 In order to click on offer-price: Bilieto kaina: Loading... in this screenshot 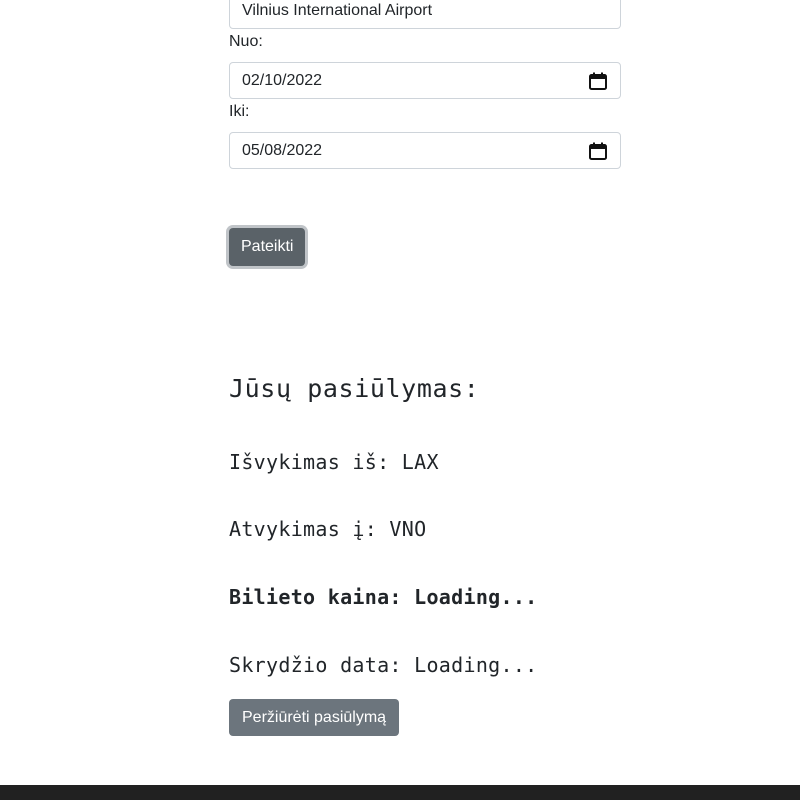, I will do `click(383, 597)`.